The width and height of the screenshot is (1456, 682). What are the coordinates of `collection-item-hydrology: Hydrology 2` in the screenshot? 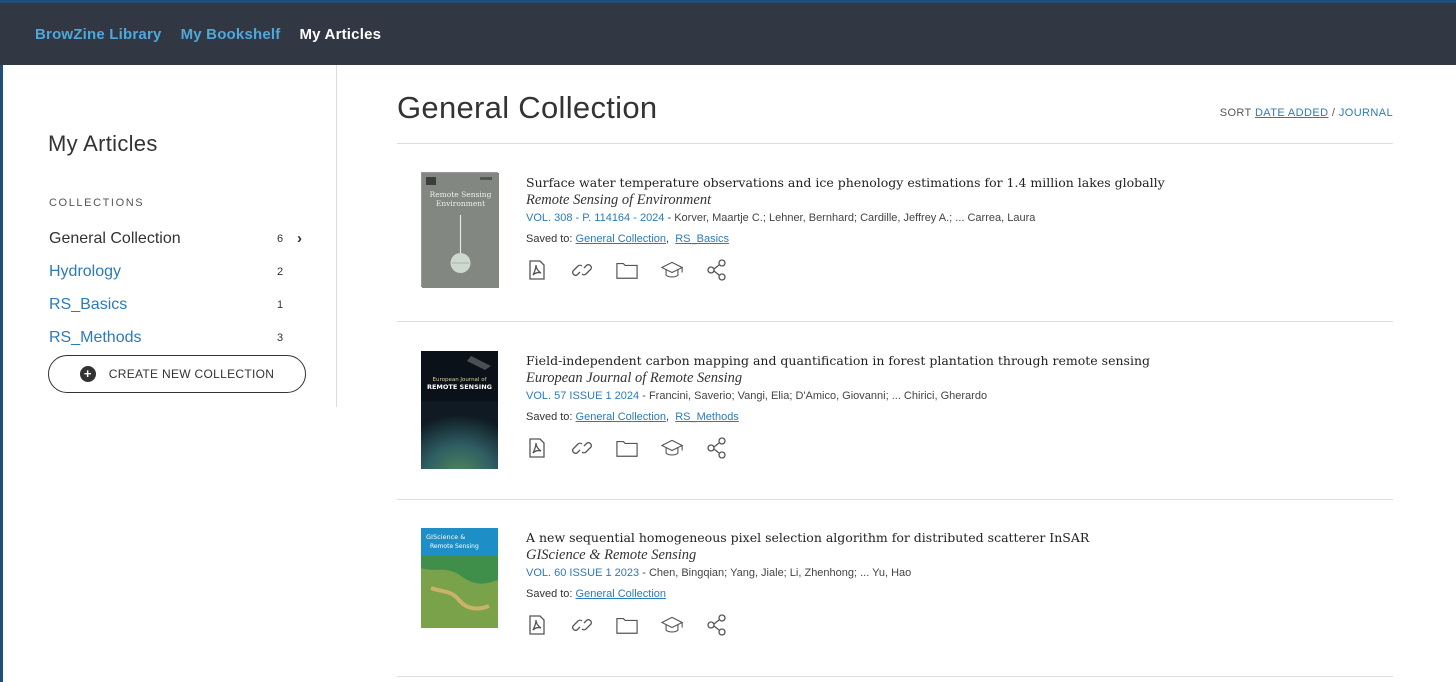 It's located at (179, 271).